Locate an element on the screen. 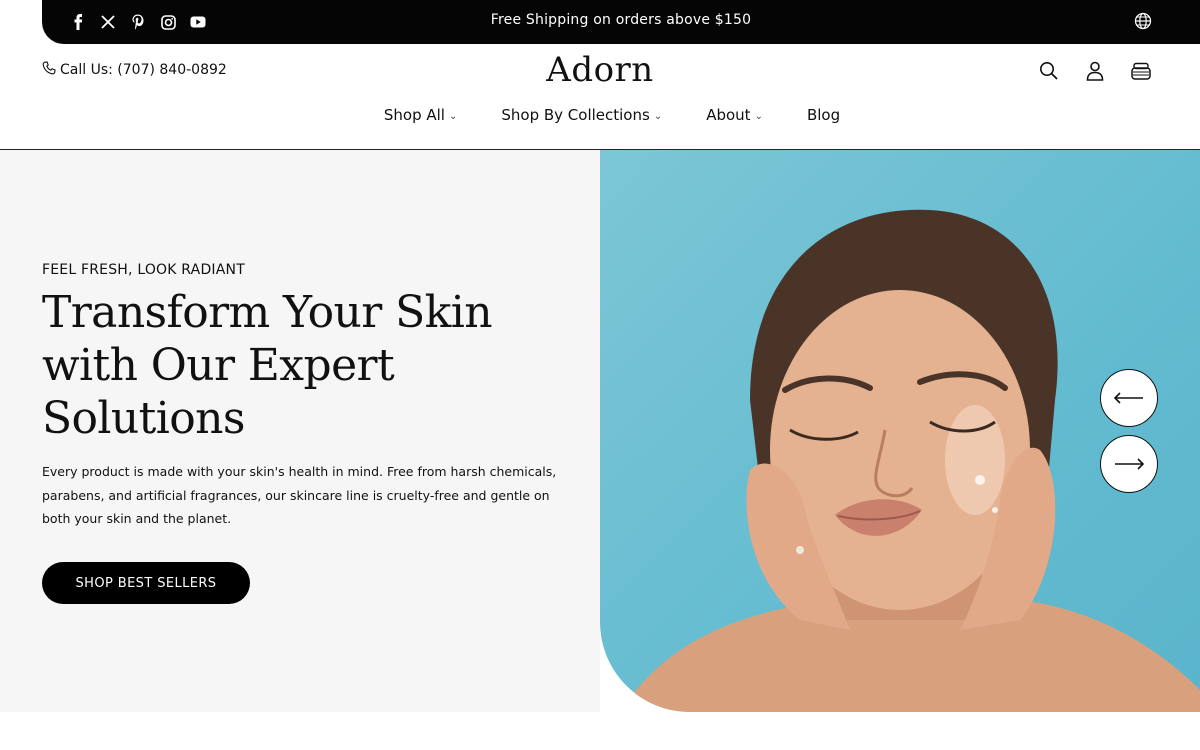 The image size is (1200, 750). nav-item-shop-by-collections: Shop By Collections ⌄ is located at coordinates (581, 115).